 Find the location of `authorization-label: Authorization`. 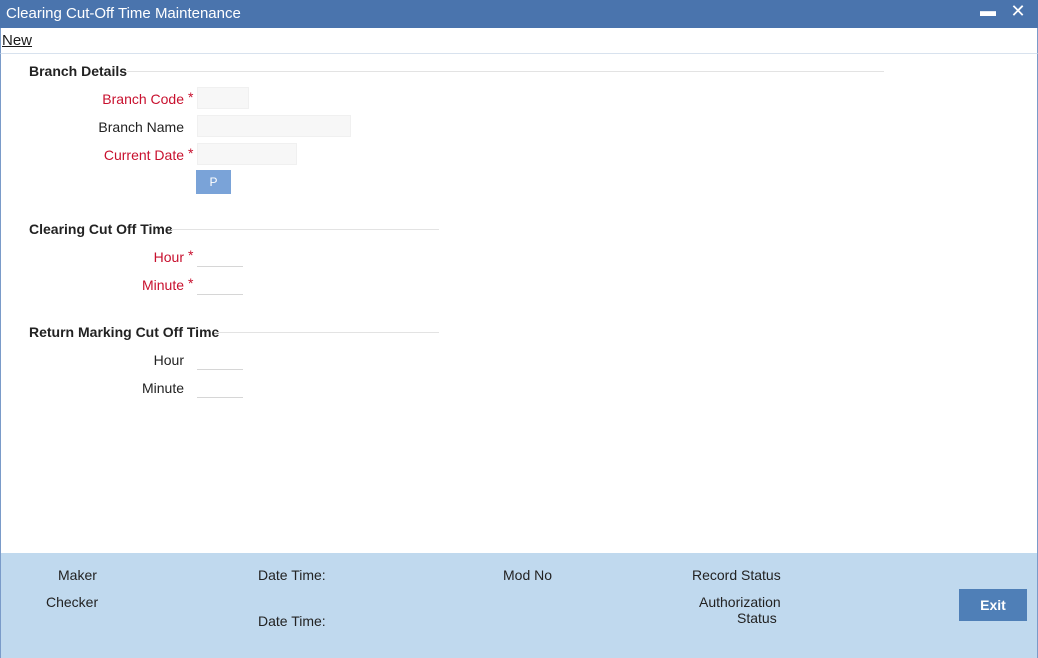

authorization-label: Authorization is located at coordinates (740, 602).